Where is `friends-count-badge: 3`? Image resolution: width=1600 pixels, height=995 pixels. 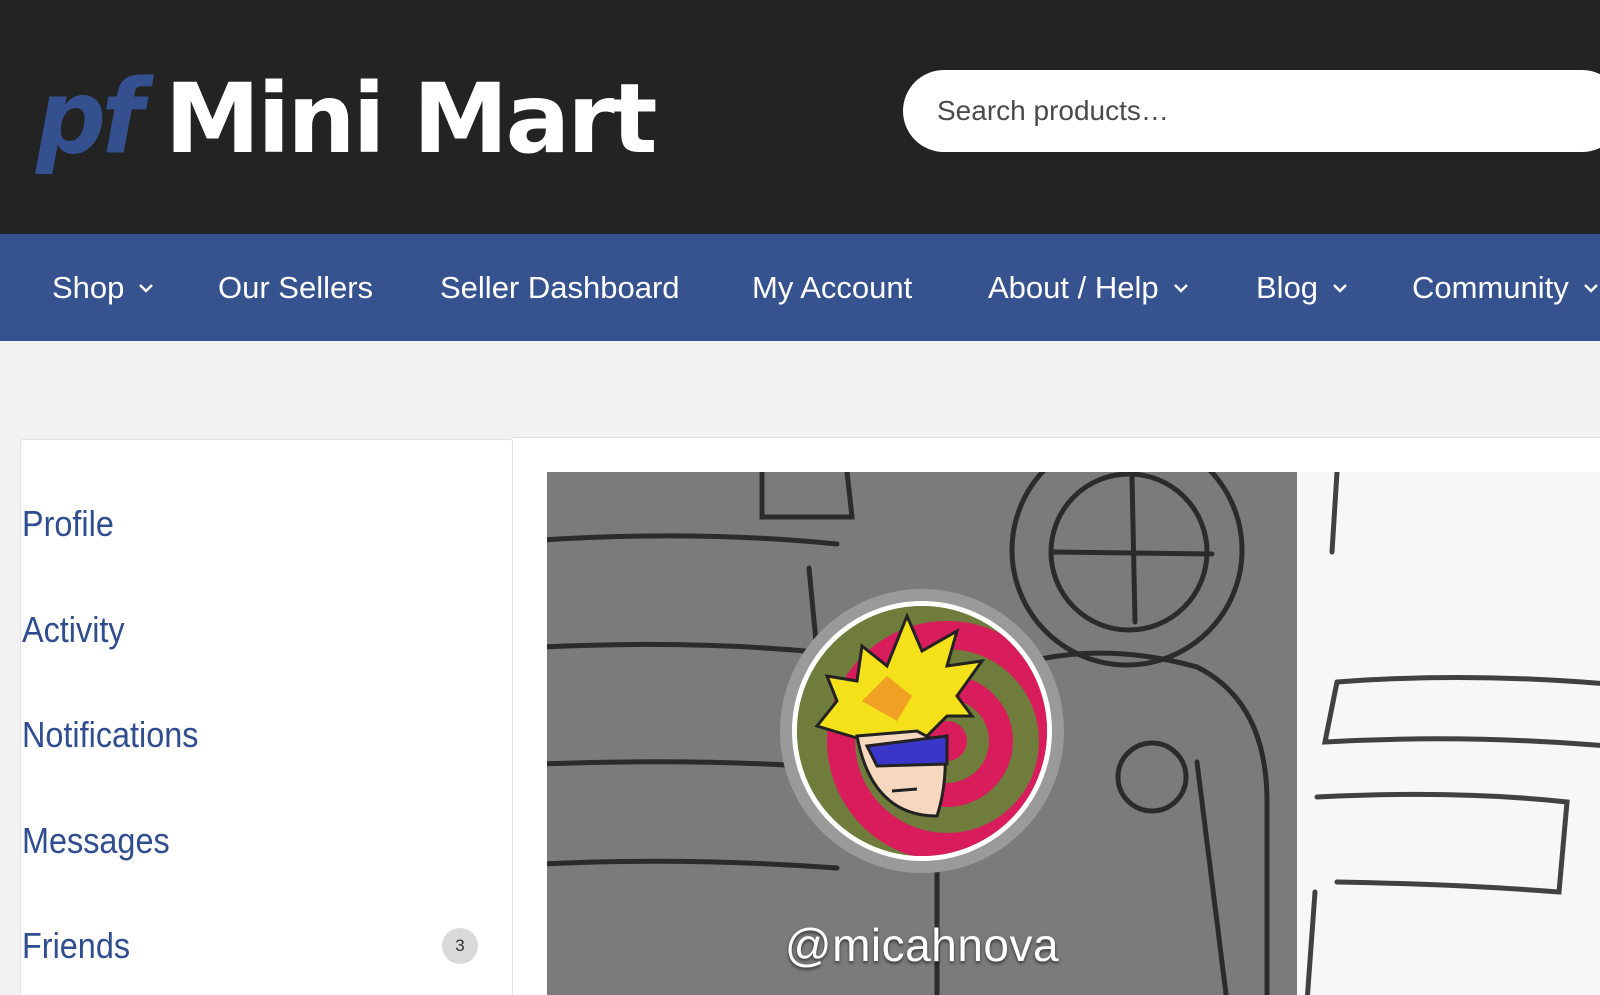 friends-count-badge: 3 is located at coordinates (460, 946).